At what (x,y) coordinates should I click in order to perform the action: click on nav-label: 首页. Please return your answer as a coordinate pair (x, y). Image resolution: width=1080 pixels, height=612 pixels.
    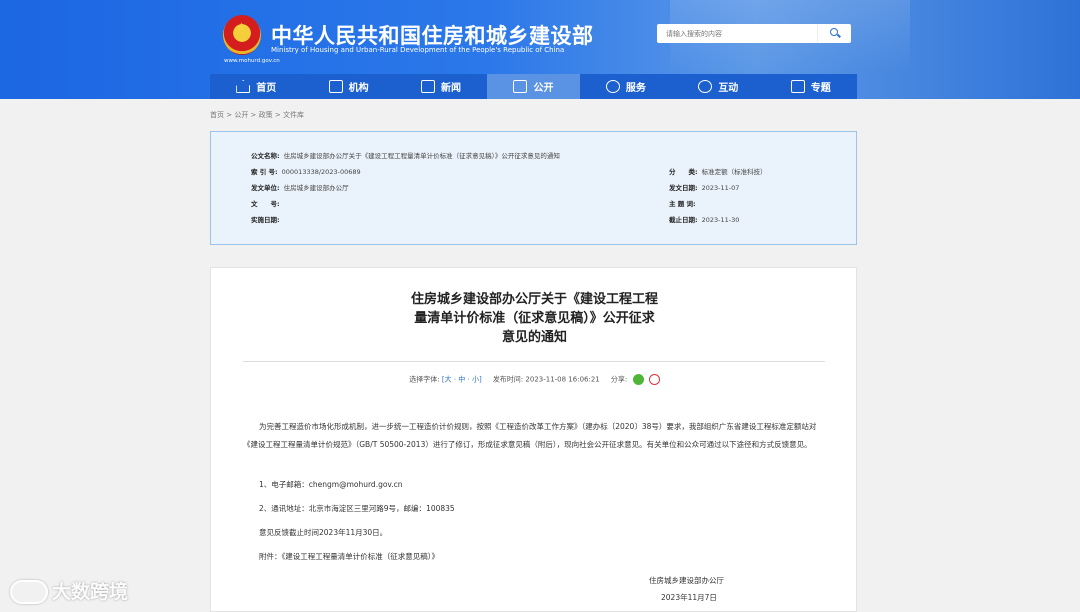
    Looking at the image, I should click on (266, 88).